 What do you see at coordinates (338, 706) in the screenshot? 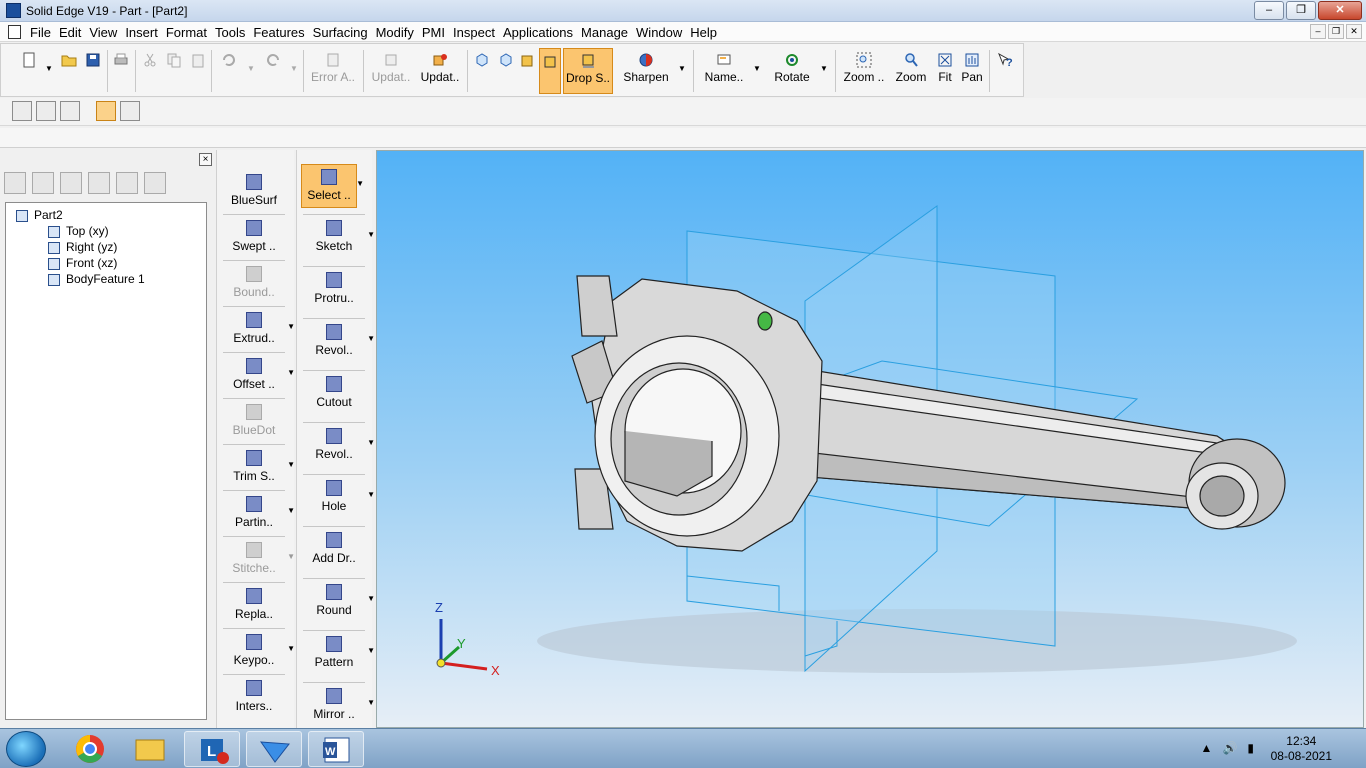
I see `feature-button: Mirror .. ▼` at bounding box center [338, 706].